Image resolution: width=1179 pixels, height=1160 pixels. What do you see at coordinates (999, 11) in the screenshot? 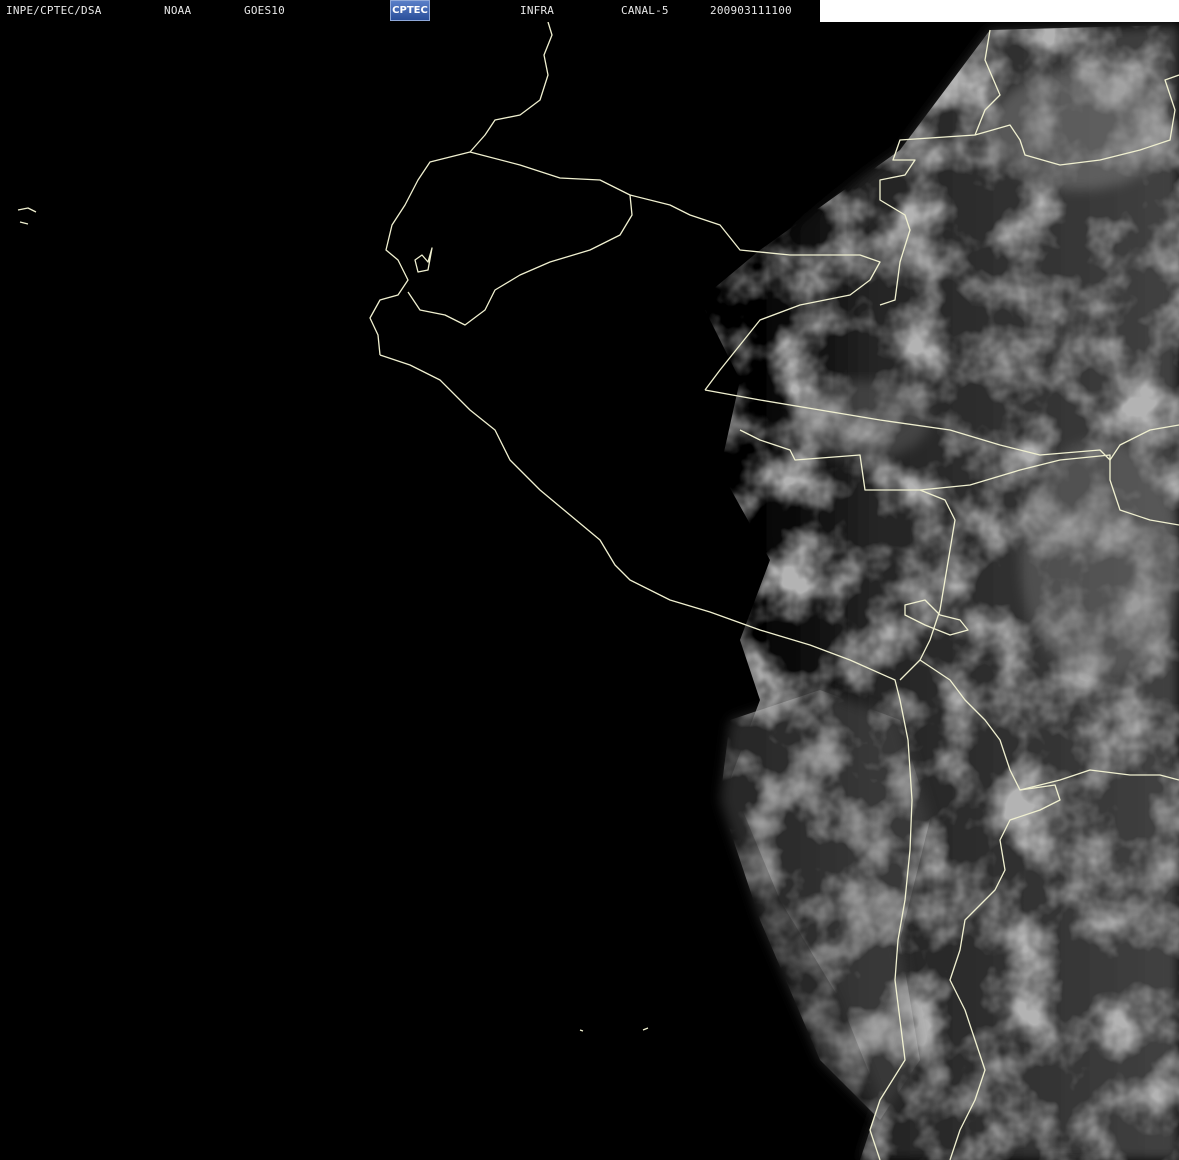
I see `header-blank-panel` at bounding box center [999, 11].